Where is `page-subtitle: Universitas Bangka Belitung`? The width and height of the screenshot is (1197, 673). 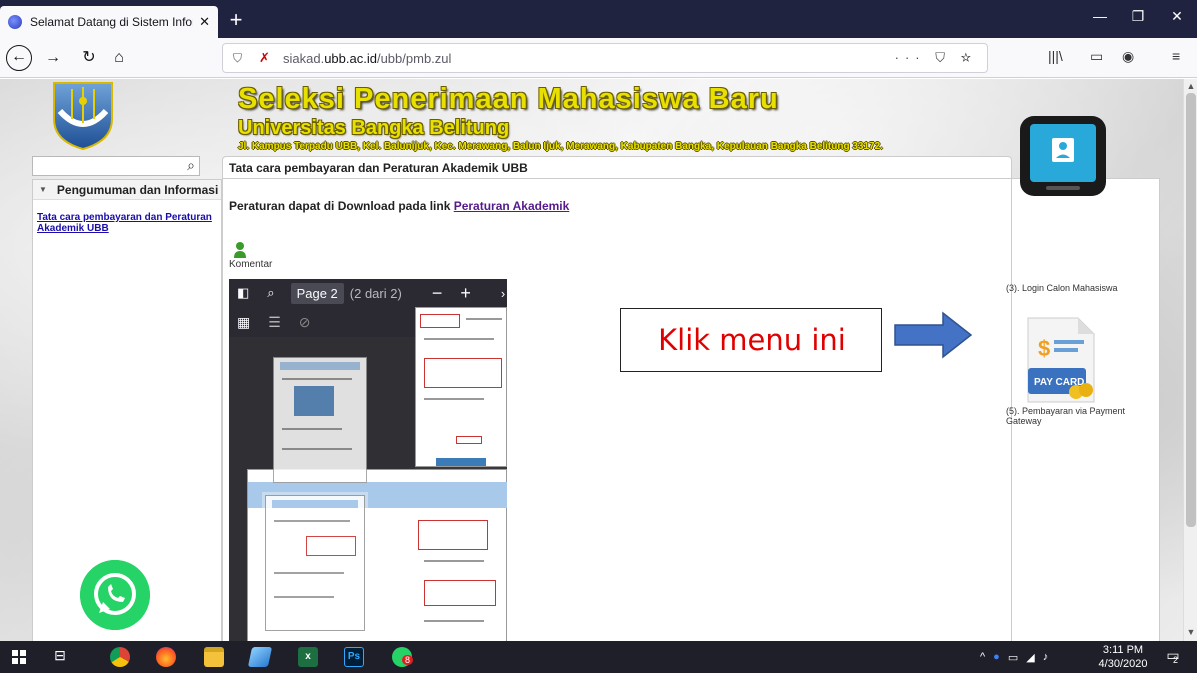 page-subtitle: Universitas Bangka Belitung is located at coordinates (374, 128).